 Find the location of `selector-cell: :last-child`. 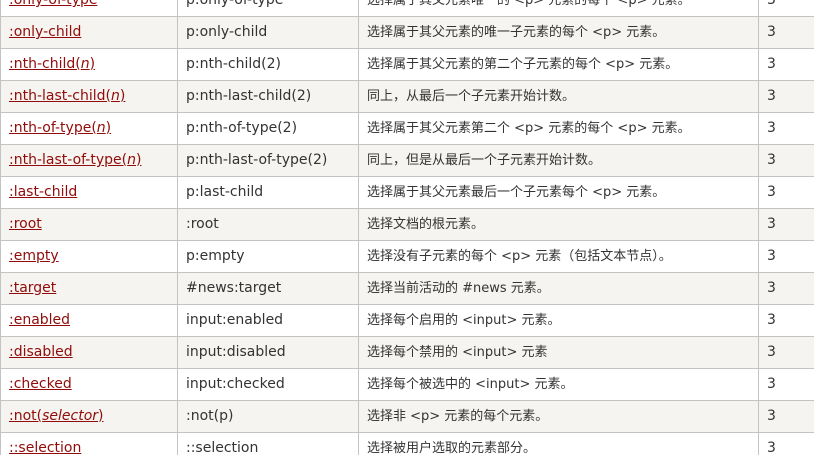

selector-cell: :last-child is located at coordinates (89, 192).